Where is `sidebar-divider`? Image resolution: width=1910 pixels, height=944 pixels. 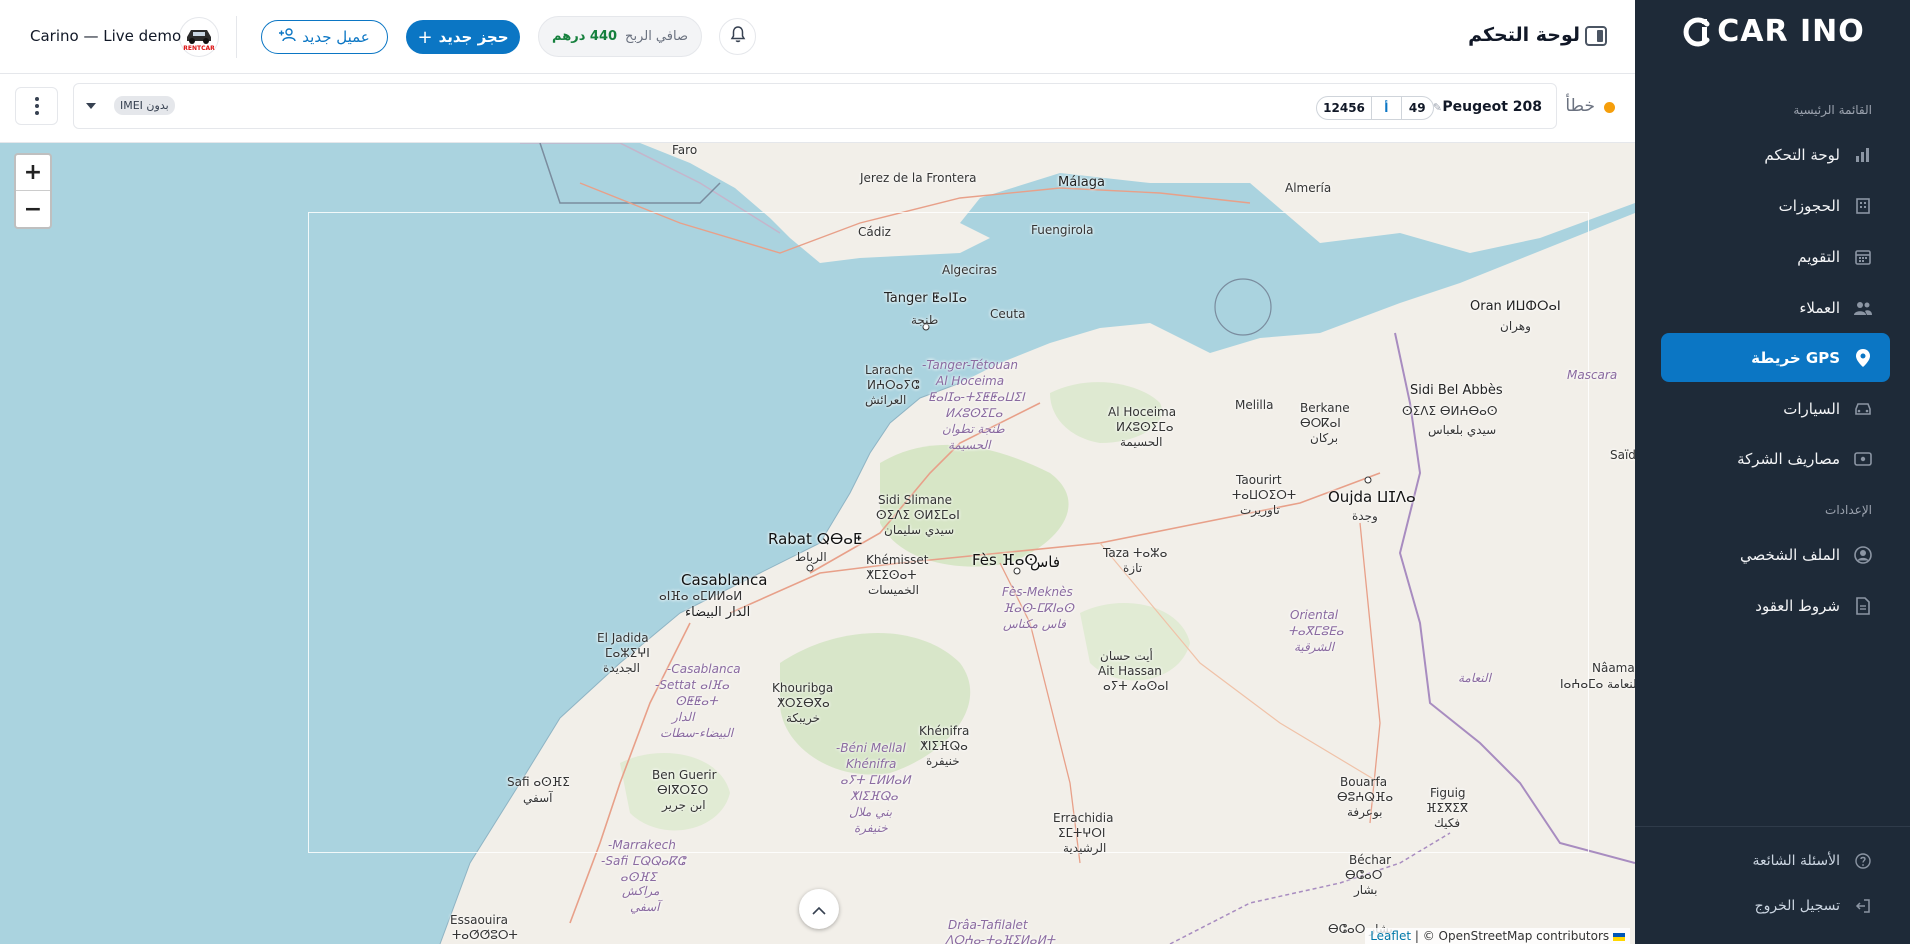
sidebar-divider is located at coordinates (1772, 826).